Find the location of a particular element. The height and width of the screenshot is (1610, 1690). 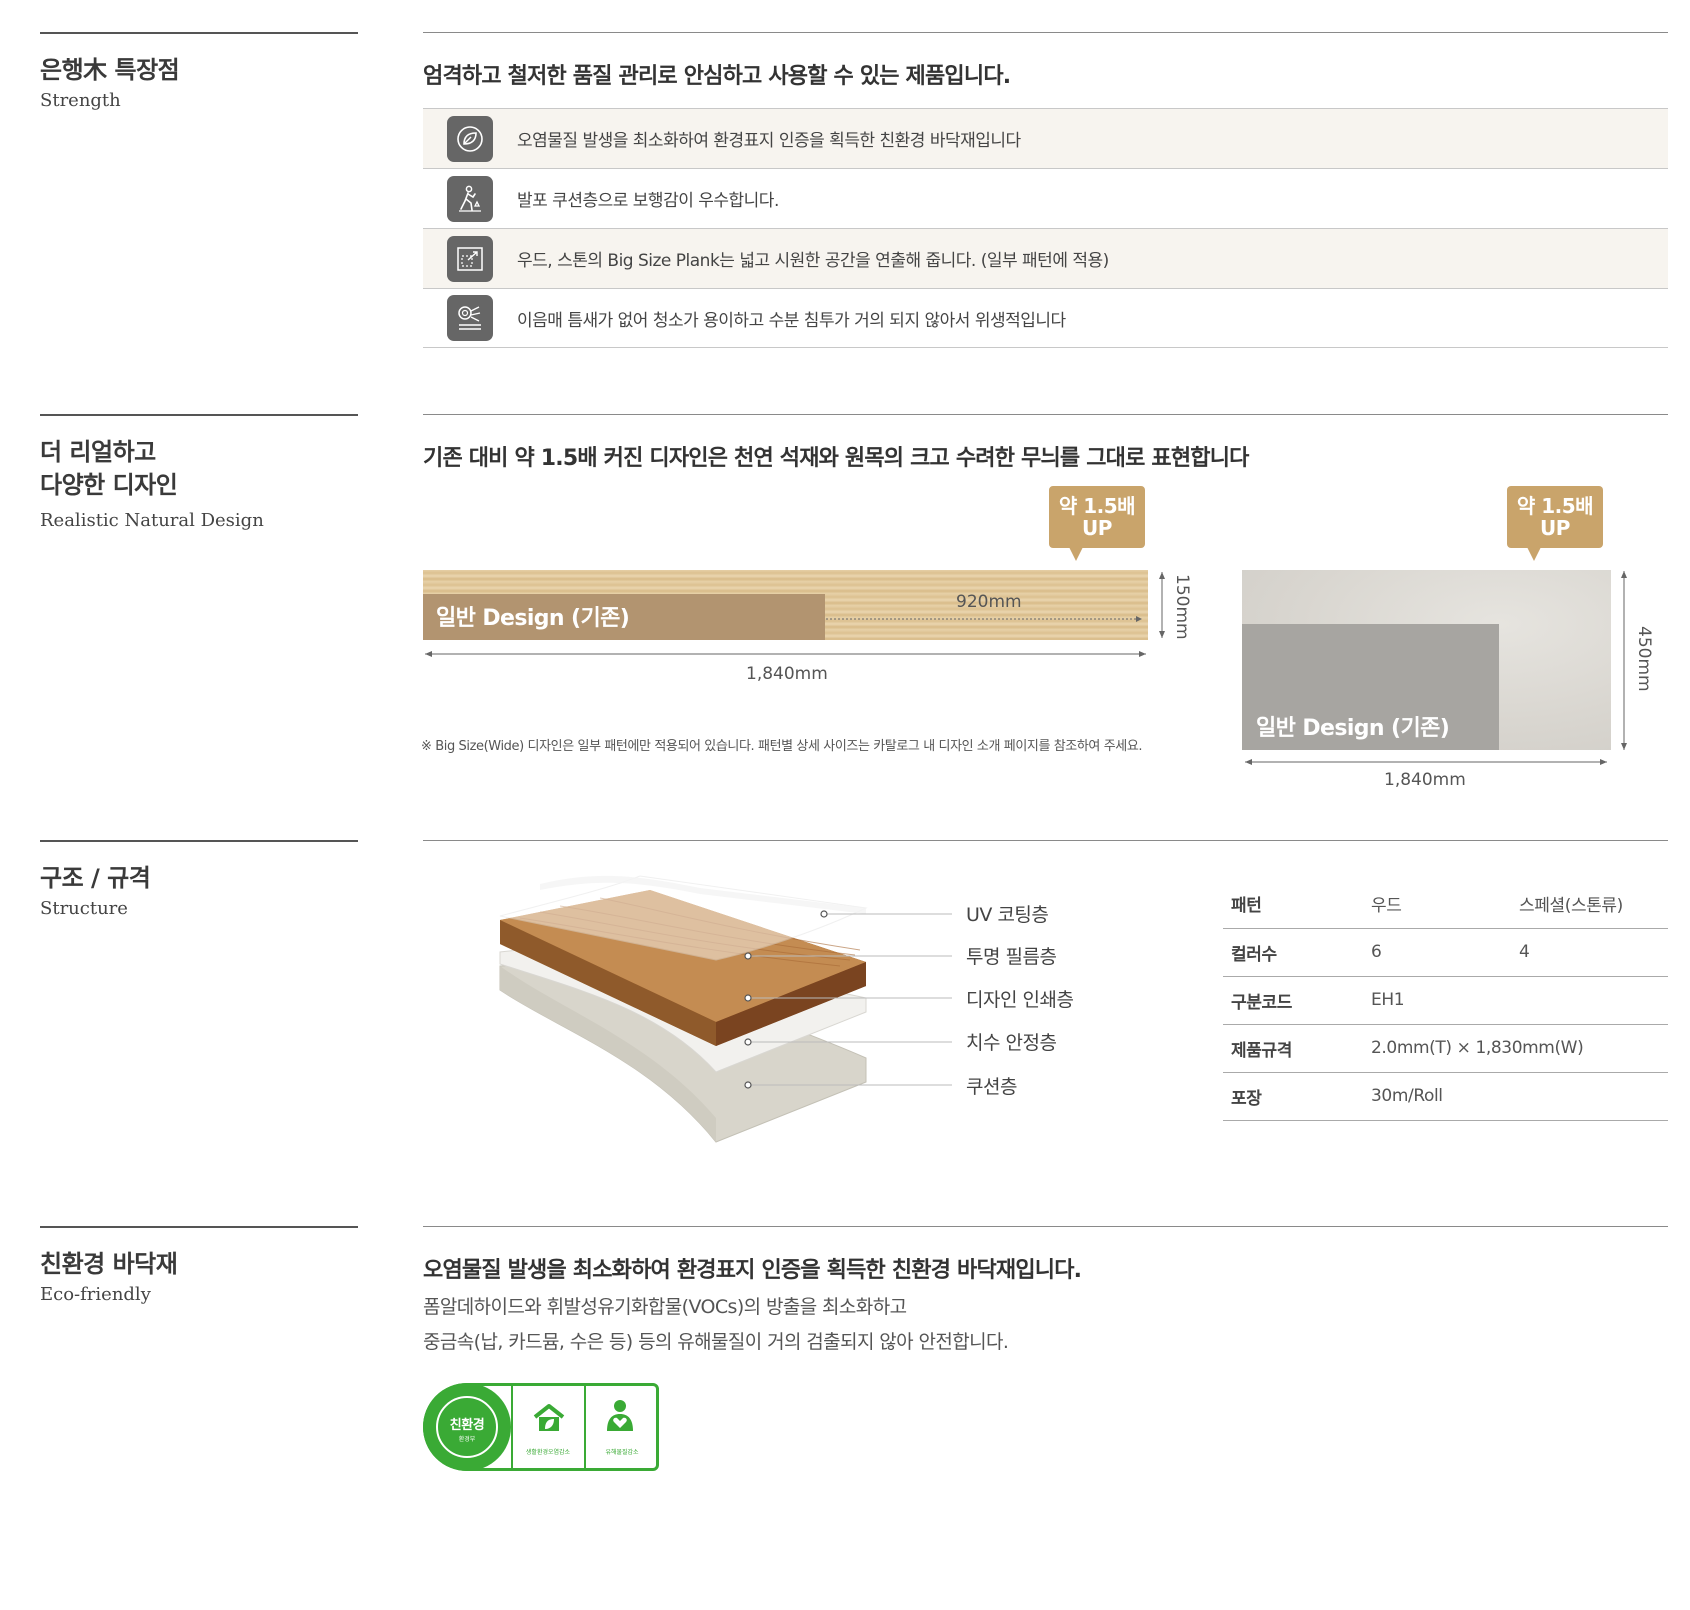

eco-certification-logo: 친환경 환경부 생활환경오염감소 유해물질감소 is located at coordinates (541, 1427).